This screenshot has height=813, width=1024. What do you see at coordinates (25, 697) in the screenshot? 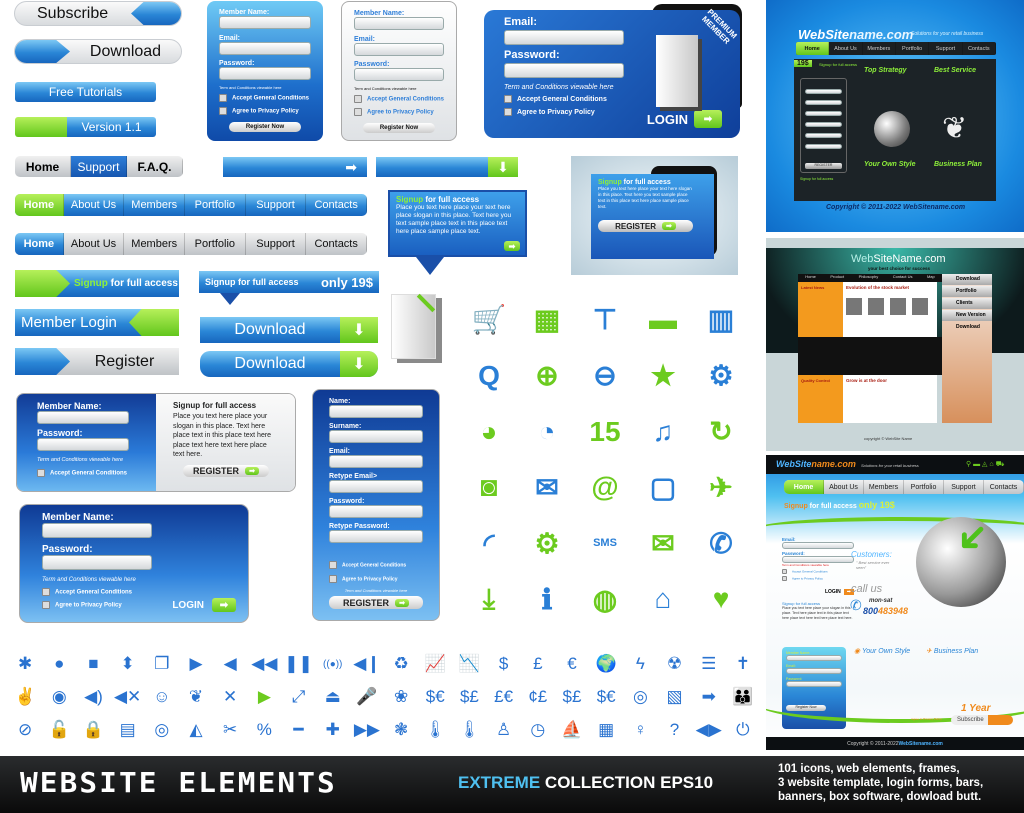
I see `person-jump-icon: ✌` at bounding box center [25, 697].